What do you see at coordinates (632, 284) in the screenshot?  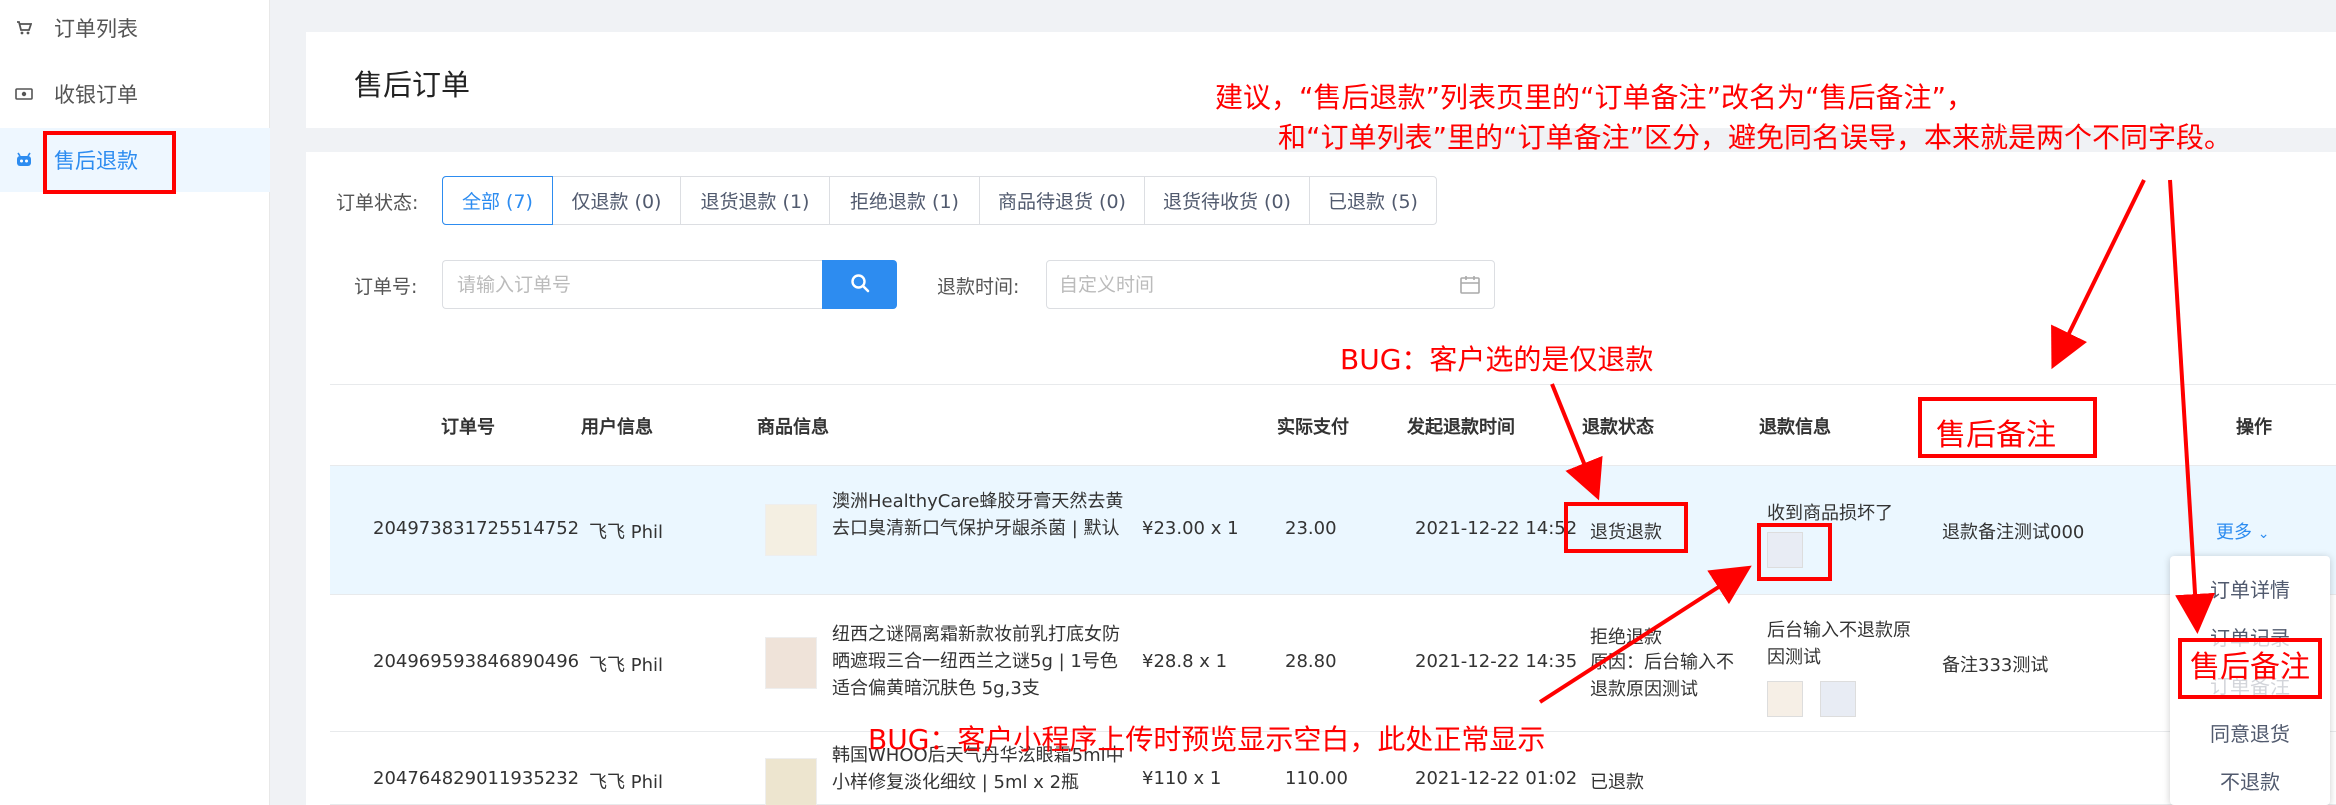 I see `order-number-input` at bounding box center [632, 284].